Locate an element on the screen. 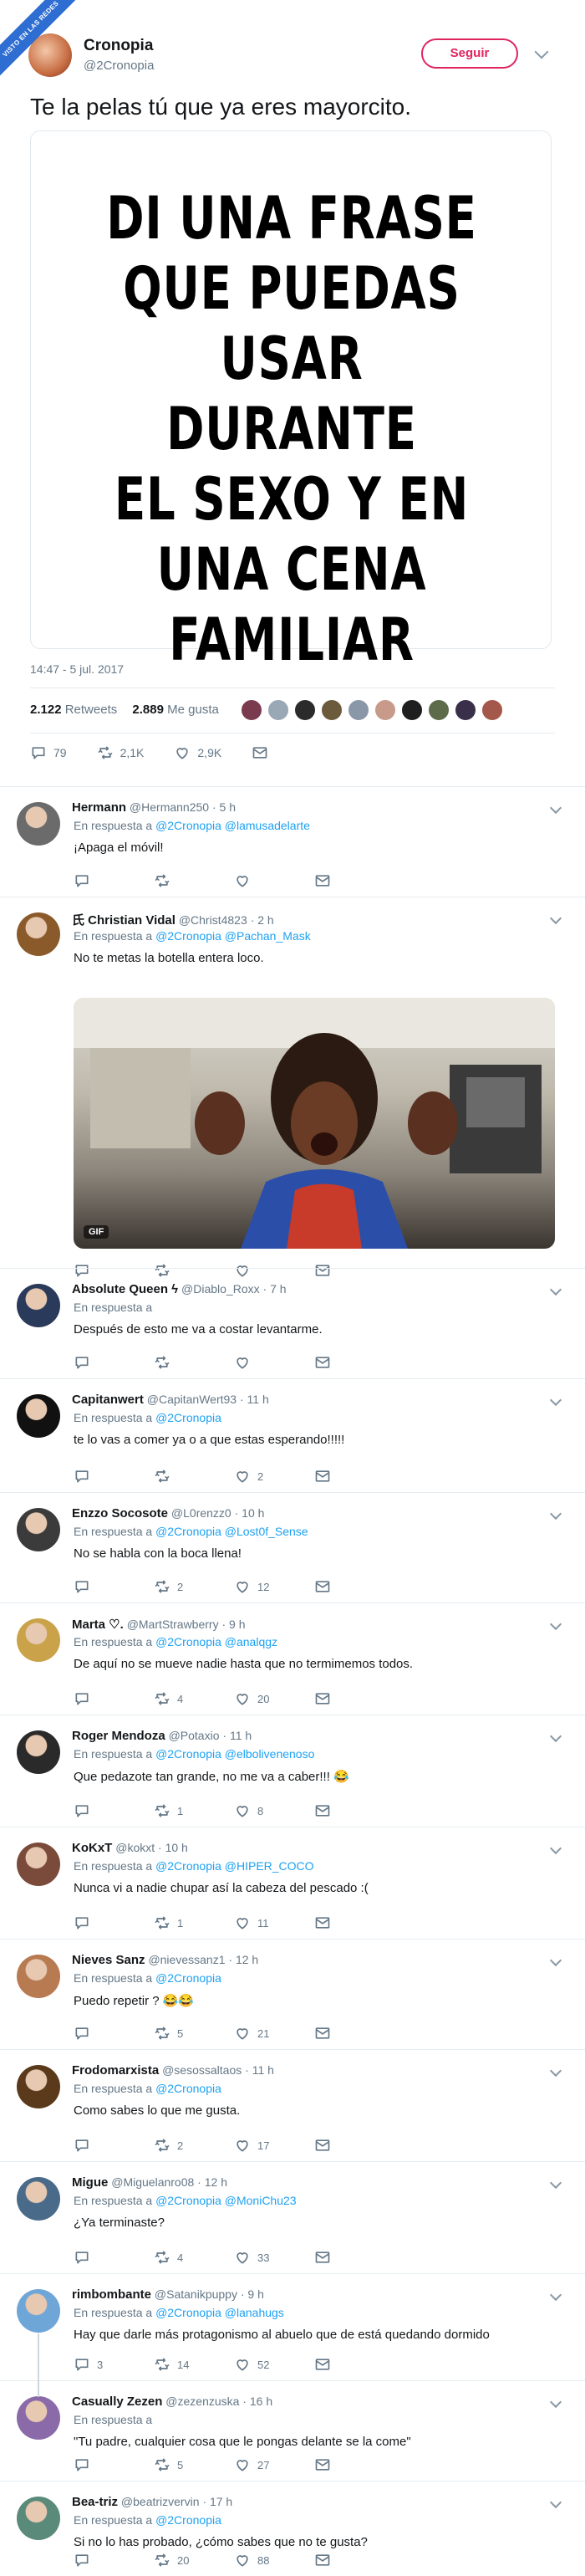  author-handle: @kokxt is located at coordinates (135, 1847).